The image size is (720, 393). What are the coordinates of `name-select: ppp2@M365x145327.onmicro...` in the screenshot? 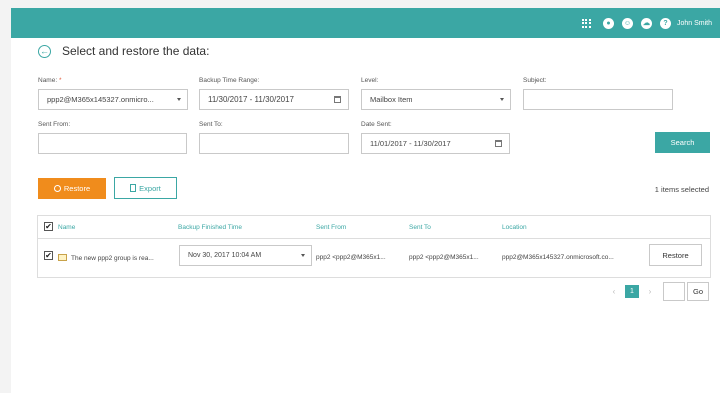 It's located at (113, 99).